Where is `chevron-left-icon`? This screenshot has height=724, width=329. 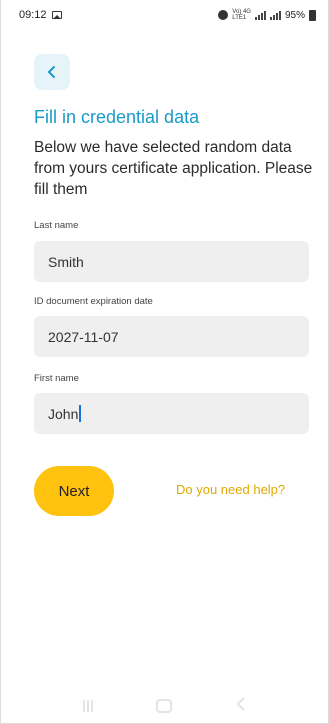 chevron-left-icon is located at coordinates (51, 72).